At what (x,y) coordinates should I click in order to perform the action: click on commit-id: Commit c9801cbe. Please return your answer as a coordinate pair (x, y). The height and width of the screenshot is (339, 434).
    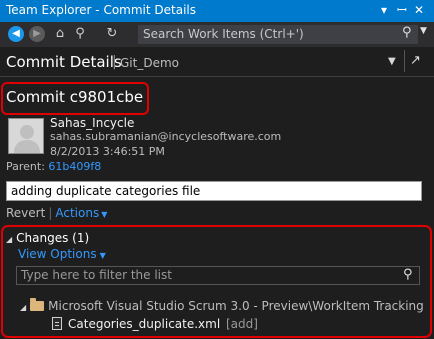
    Looking at the image, I should click on (75, 97).